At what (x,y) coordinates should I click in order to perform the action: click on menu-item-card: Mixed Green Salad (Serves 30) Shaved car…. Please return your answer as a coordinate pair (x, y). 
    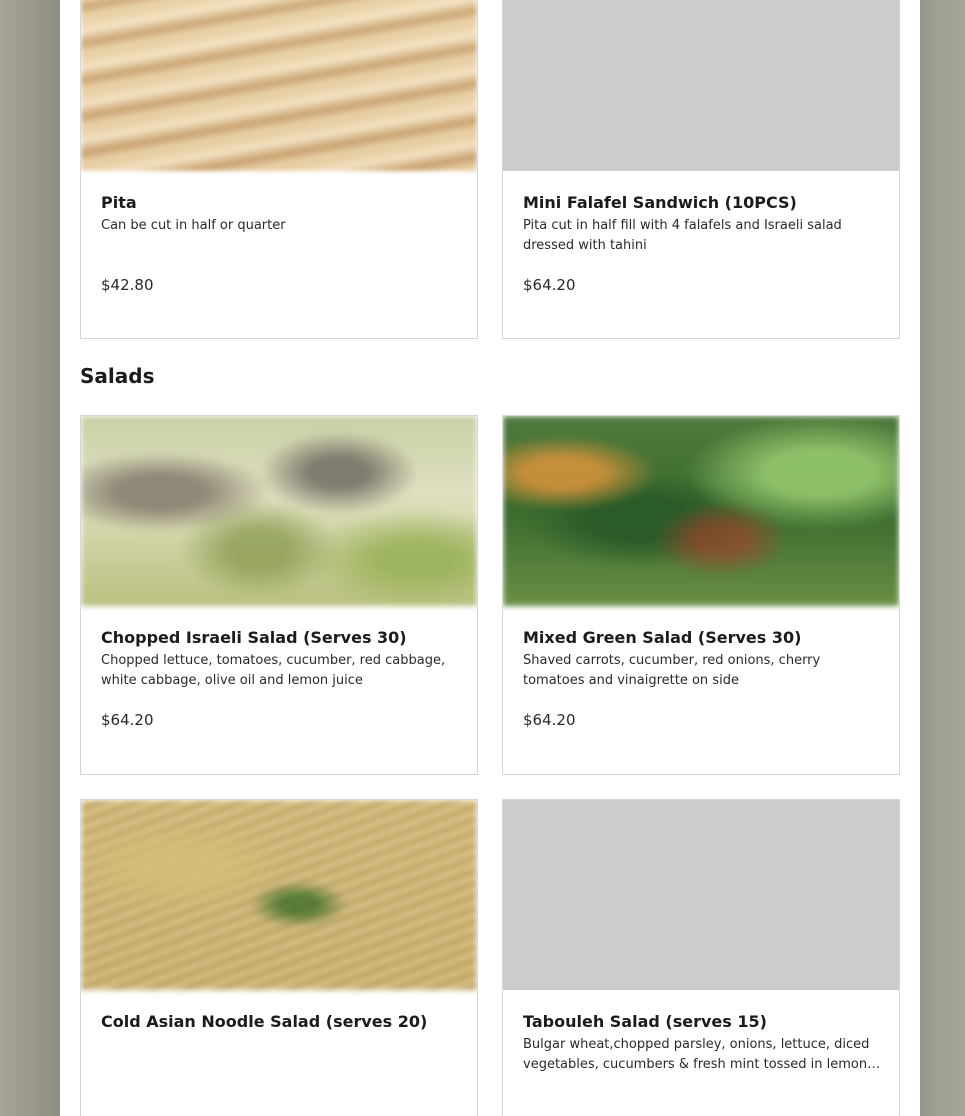
    Looking at the image, I should click on (701, 595).